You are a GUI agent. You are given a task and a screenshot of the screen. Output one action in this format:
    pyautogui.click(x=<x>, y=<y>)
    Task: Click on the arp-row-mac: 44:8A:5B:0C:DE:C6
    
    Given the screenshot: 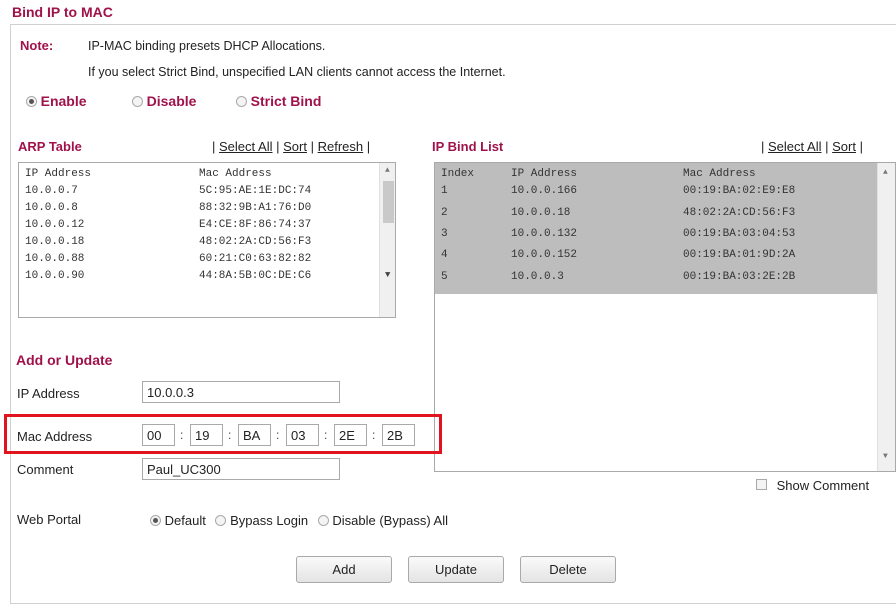 What is the action you would take?
    pyautogui.click(x=255, y=276)
    